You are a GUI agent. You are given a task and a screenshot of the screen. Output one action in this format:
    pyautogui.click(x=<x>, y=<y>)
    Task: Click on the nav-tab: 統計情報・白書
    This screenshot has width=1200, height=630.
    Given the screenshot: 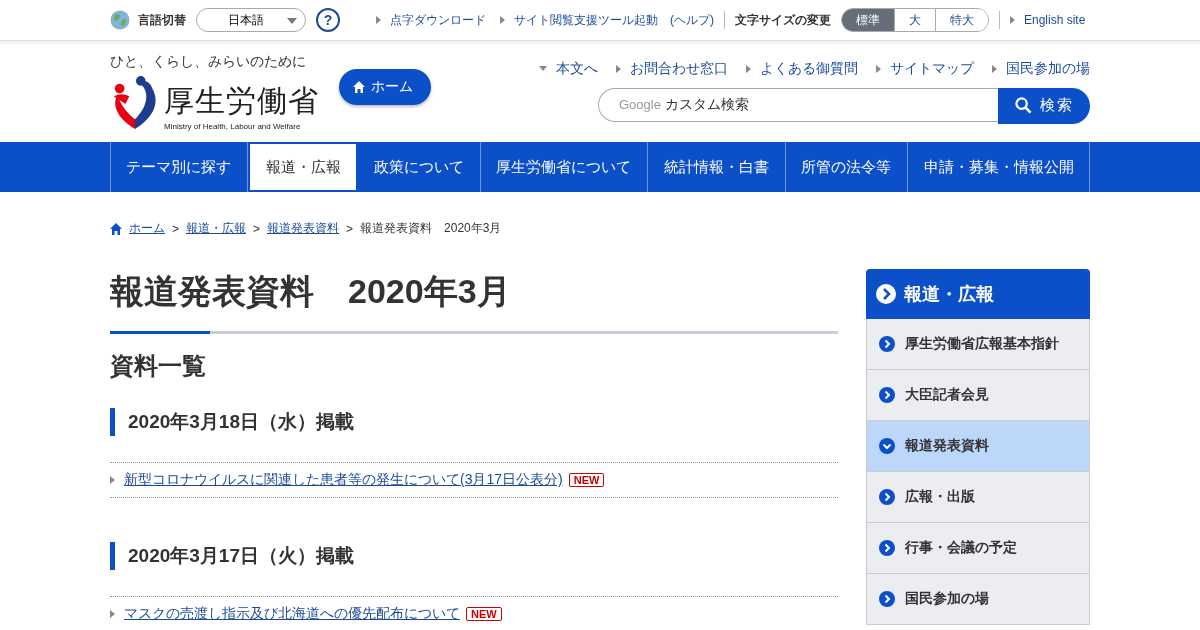 What is the action you would take?
    pyautogui.click(x=717, y=167)
    